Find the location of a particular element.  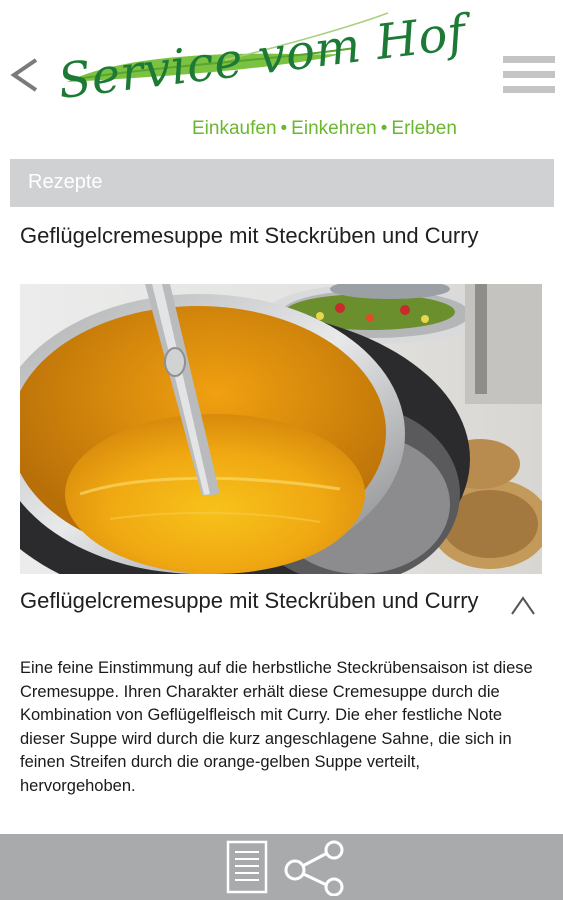

hamburger-menu-icon is located at coordinates (529, 74).